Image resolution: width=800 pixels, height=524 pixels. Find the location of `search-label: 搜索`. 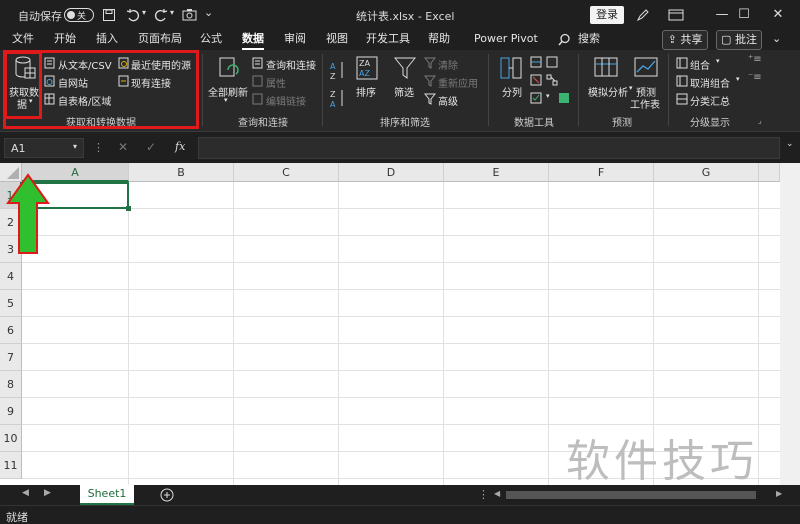

search-label: 搜索 is located at coordinates (589, 40).